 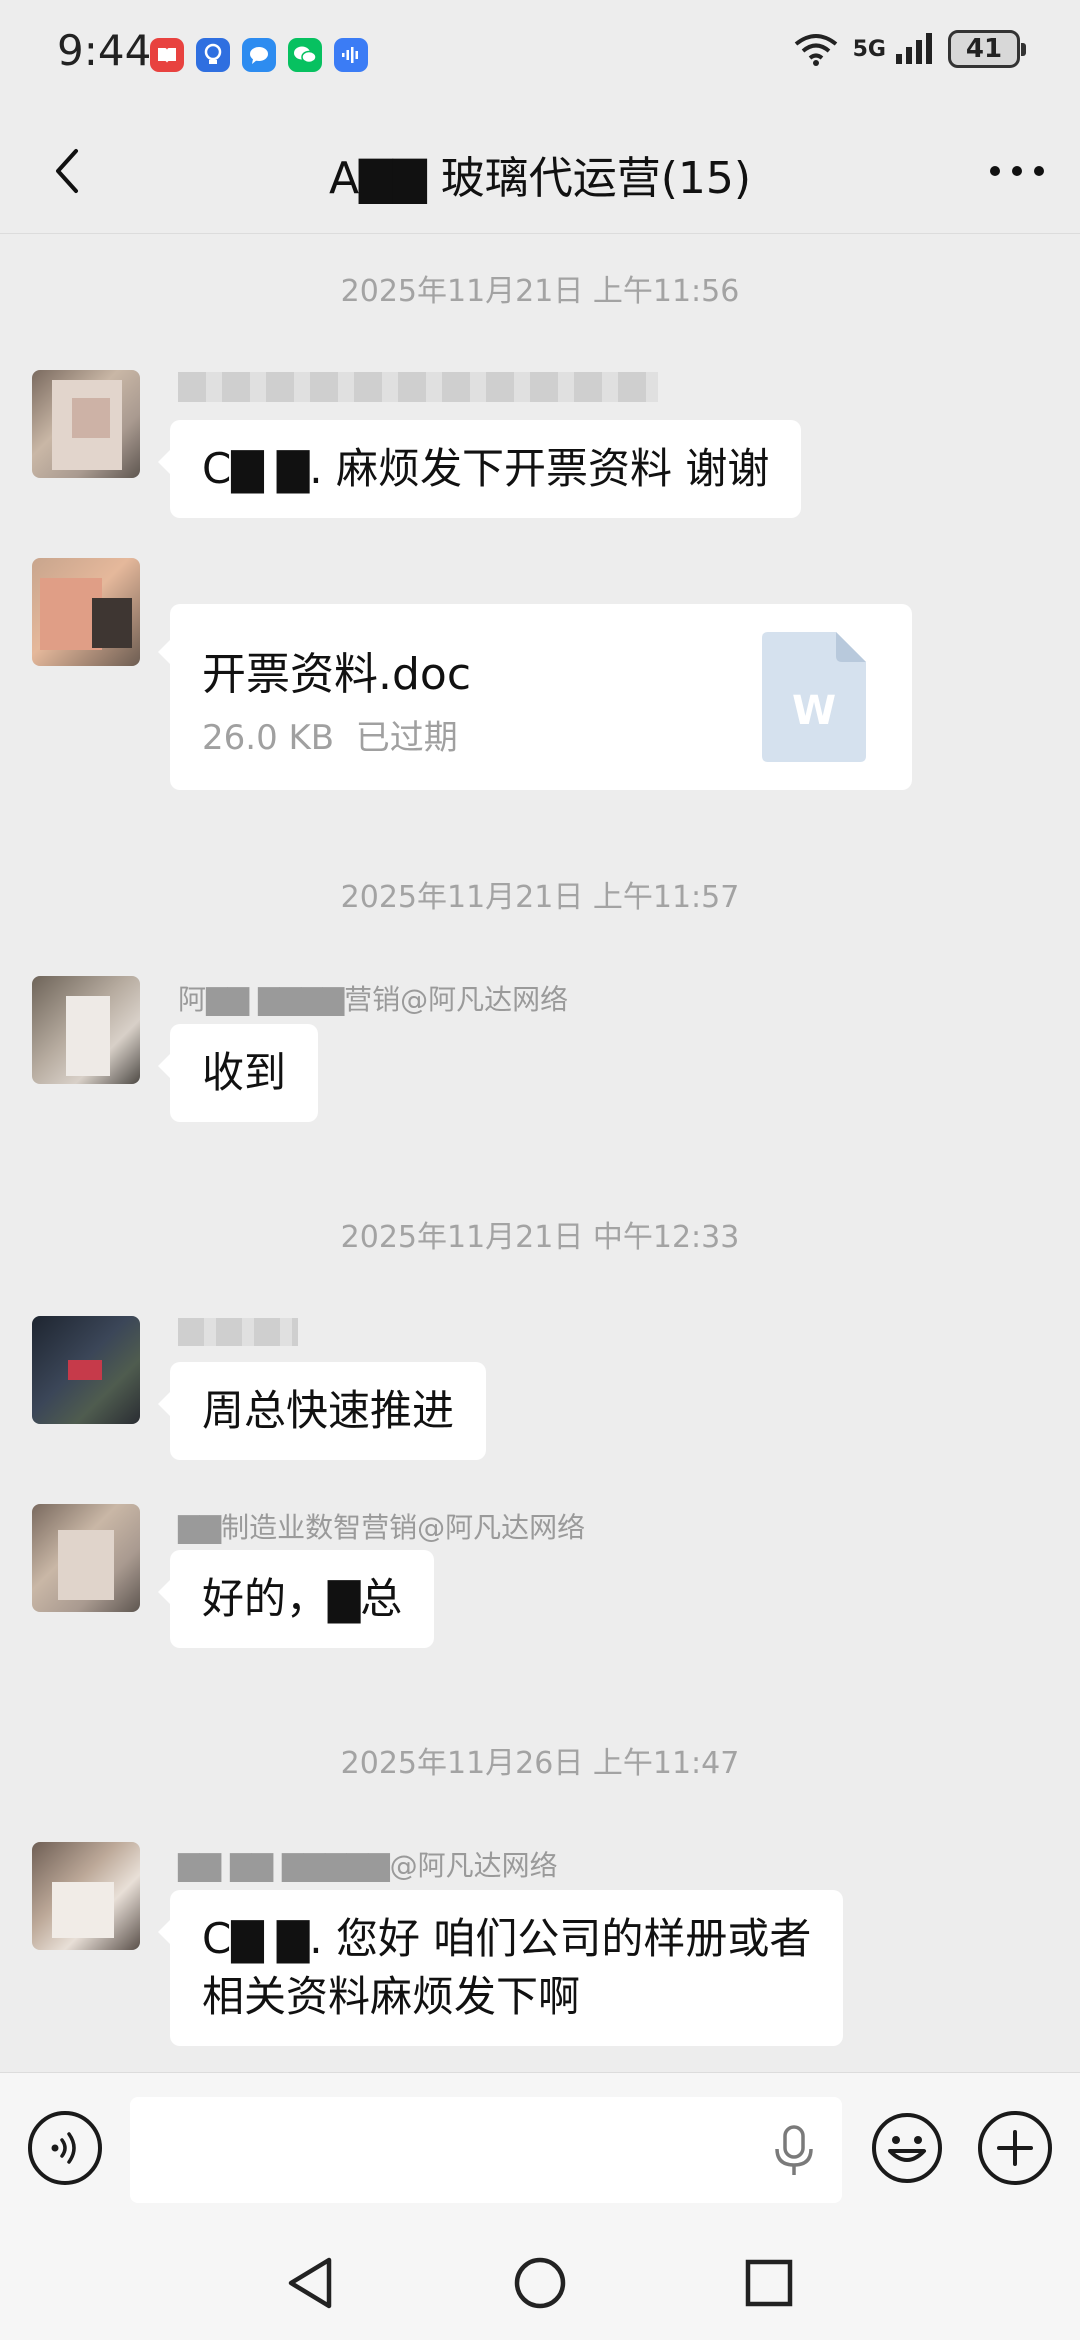 I want to click on plus-icon, so click(x=1015, y=2148).